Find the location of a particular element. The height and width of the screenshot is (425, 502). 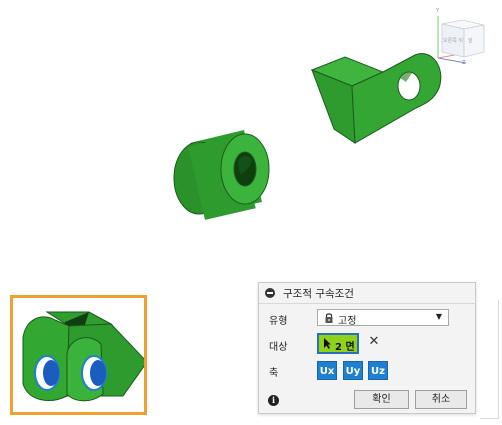

dialog-header: 구조적 구속조건 is located at coordinates (367, 293).